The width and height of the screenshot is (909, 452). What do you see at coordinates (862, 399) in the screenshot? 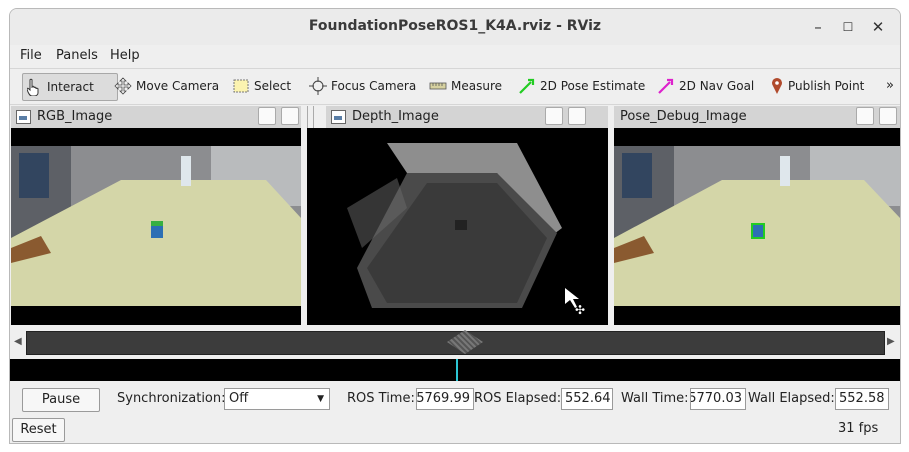
I see `wall-elapsed-field: 552.58` at bounding box center [862, 399].